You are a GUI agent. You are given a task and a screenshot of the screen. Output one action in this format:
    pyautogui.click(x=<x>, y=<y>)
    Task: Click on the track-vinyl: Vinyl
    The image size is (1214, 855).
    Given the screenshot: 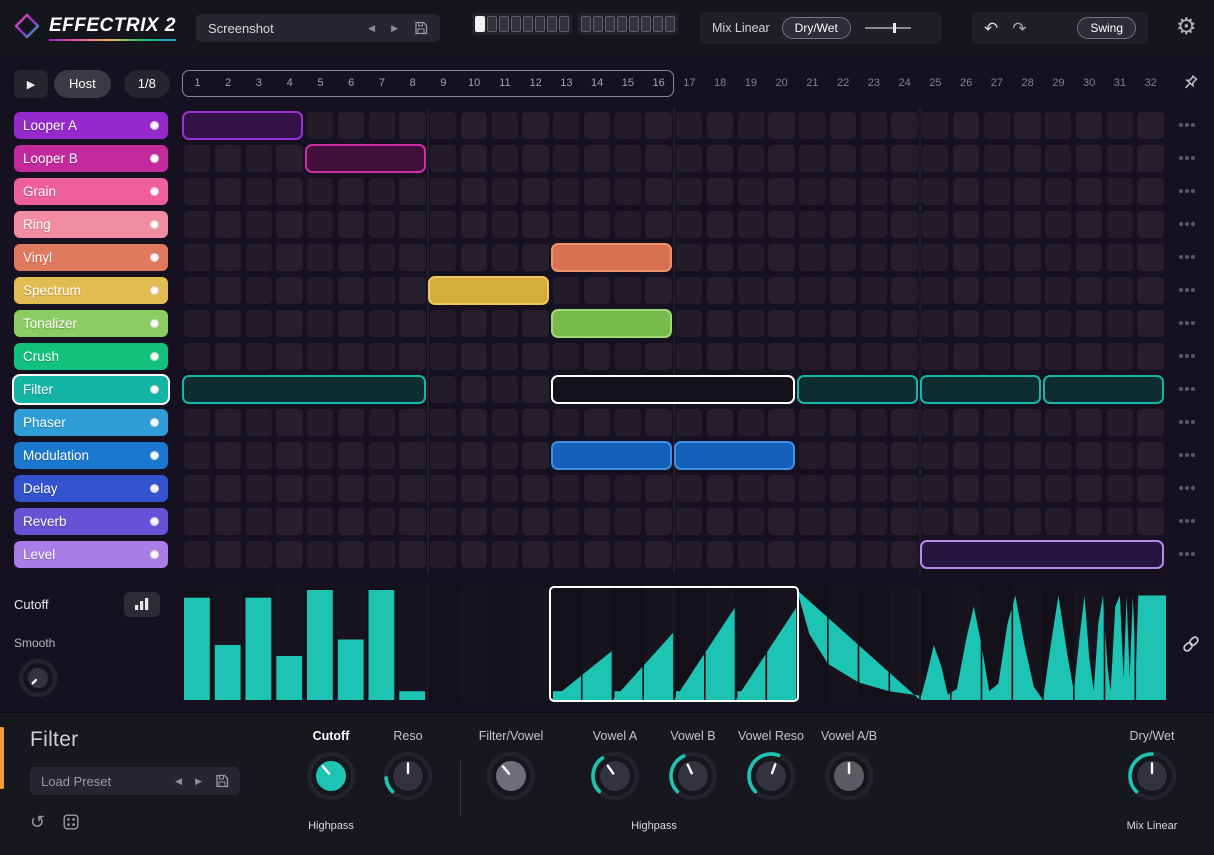 What is the action you would take?
    pyautogui.click(x=91, y=257)
    